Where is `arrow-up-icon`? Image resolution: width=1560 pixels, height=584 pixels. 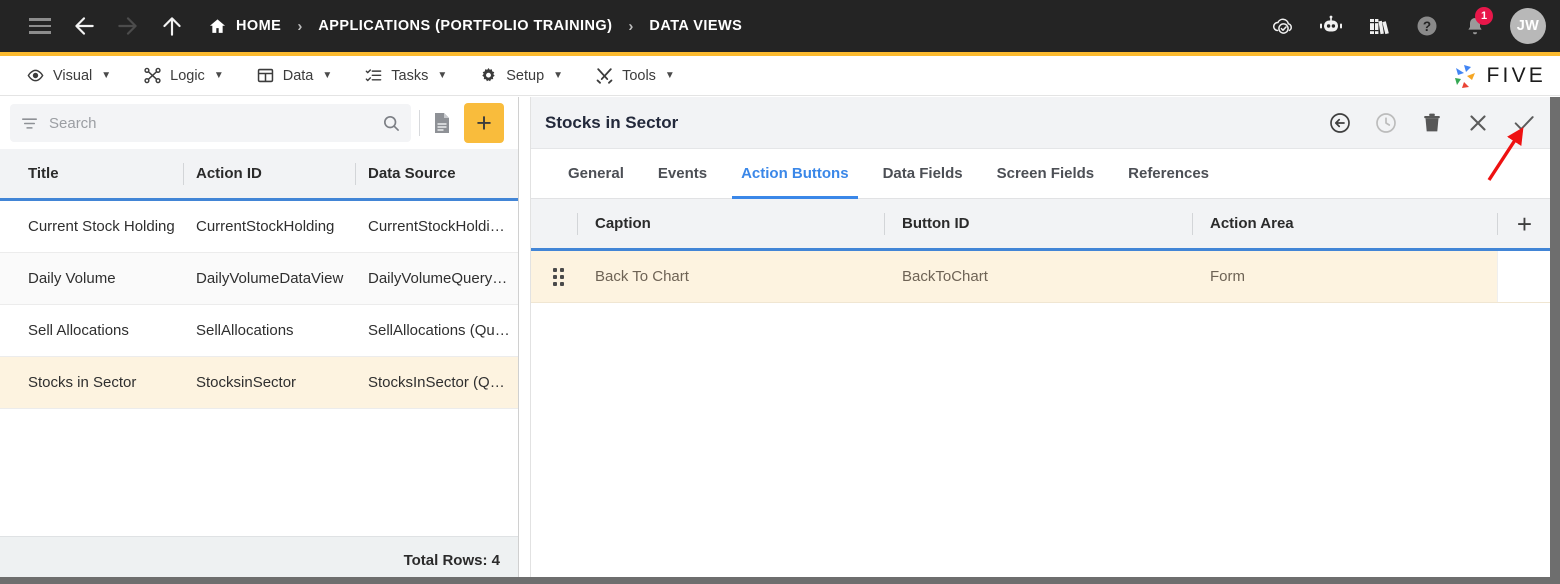
arrow-up-icon is located at coordinates (172, 26).